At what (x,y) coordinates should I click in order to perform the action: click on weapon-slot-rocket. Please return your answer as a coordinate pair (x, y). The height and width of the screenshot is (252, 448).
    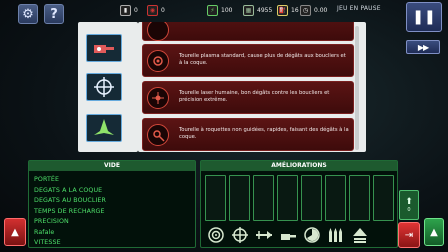
    Looking at the image, I should click on (104, 128).